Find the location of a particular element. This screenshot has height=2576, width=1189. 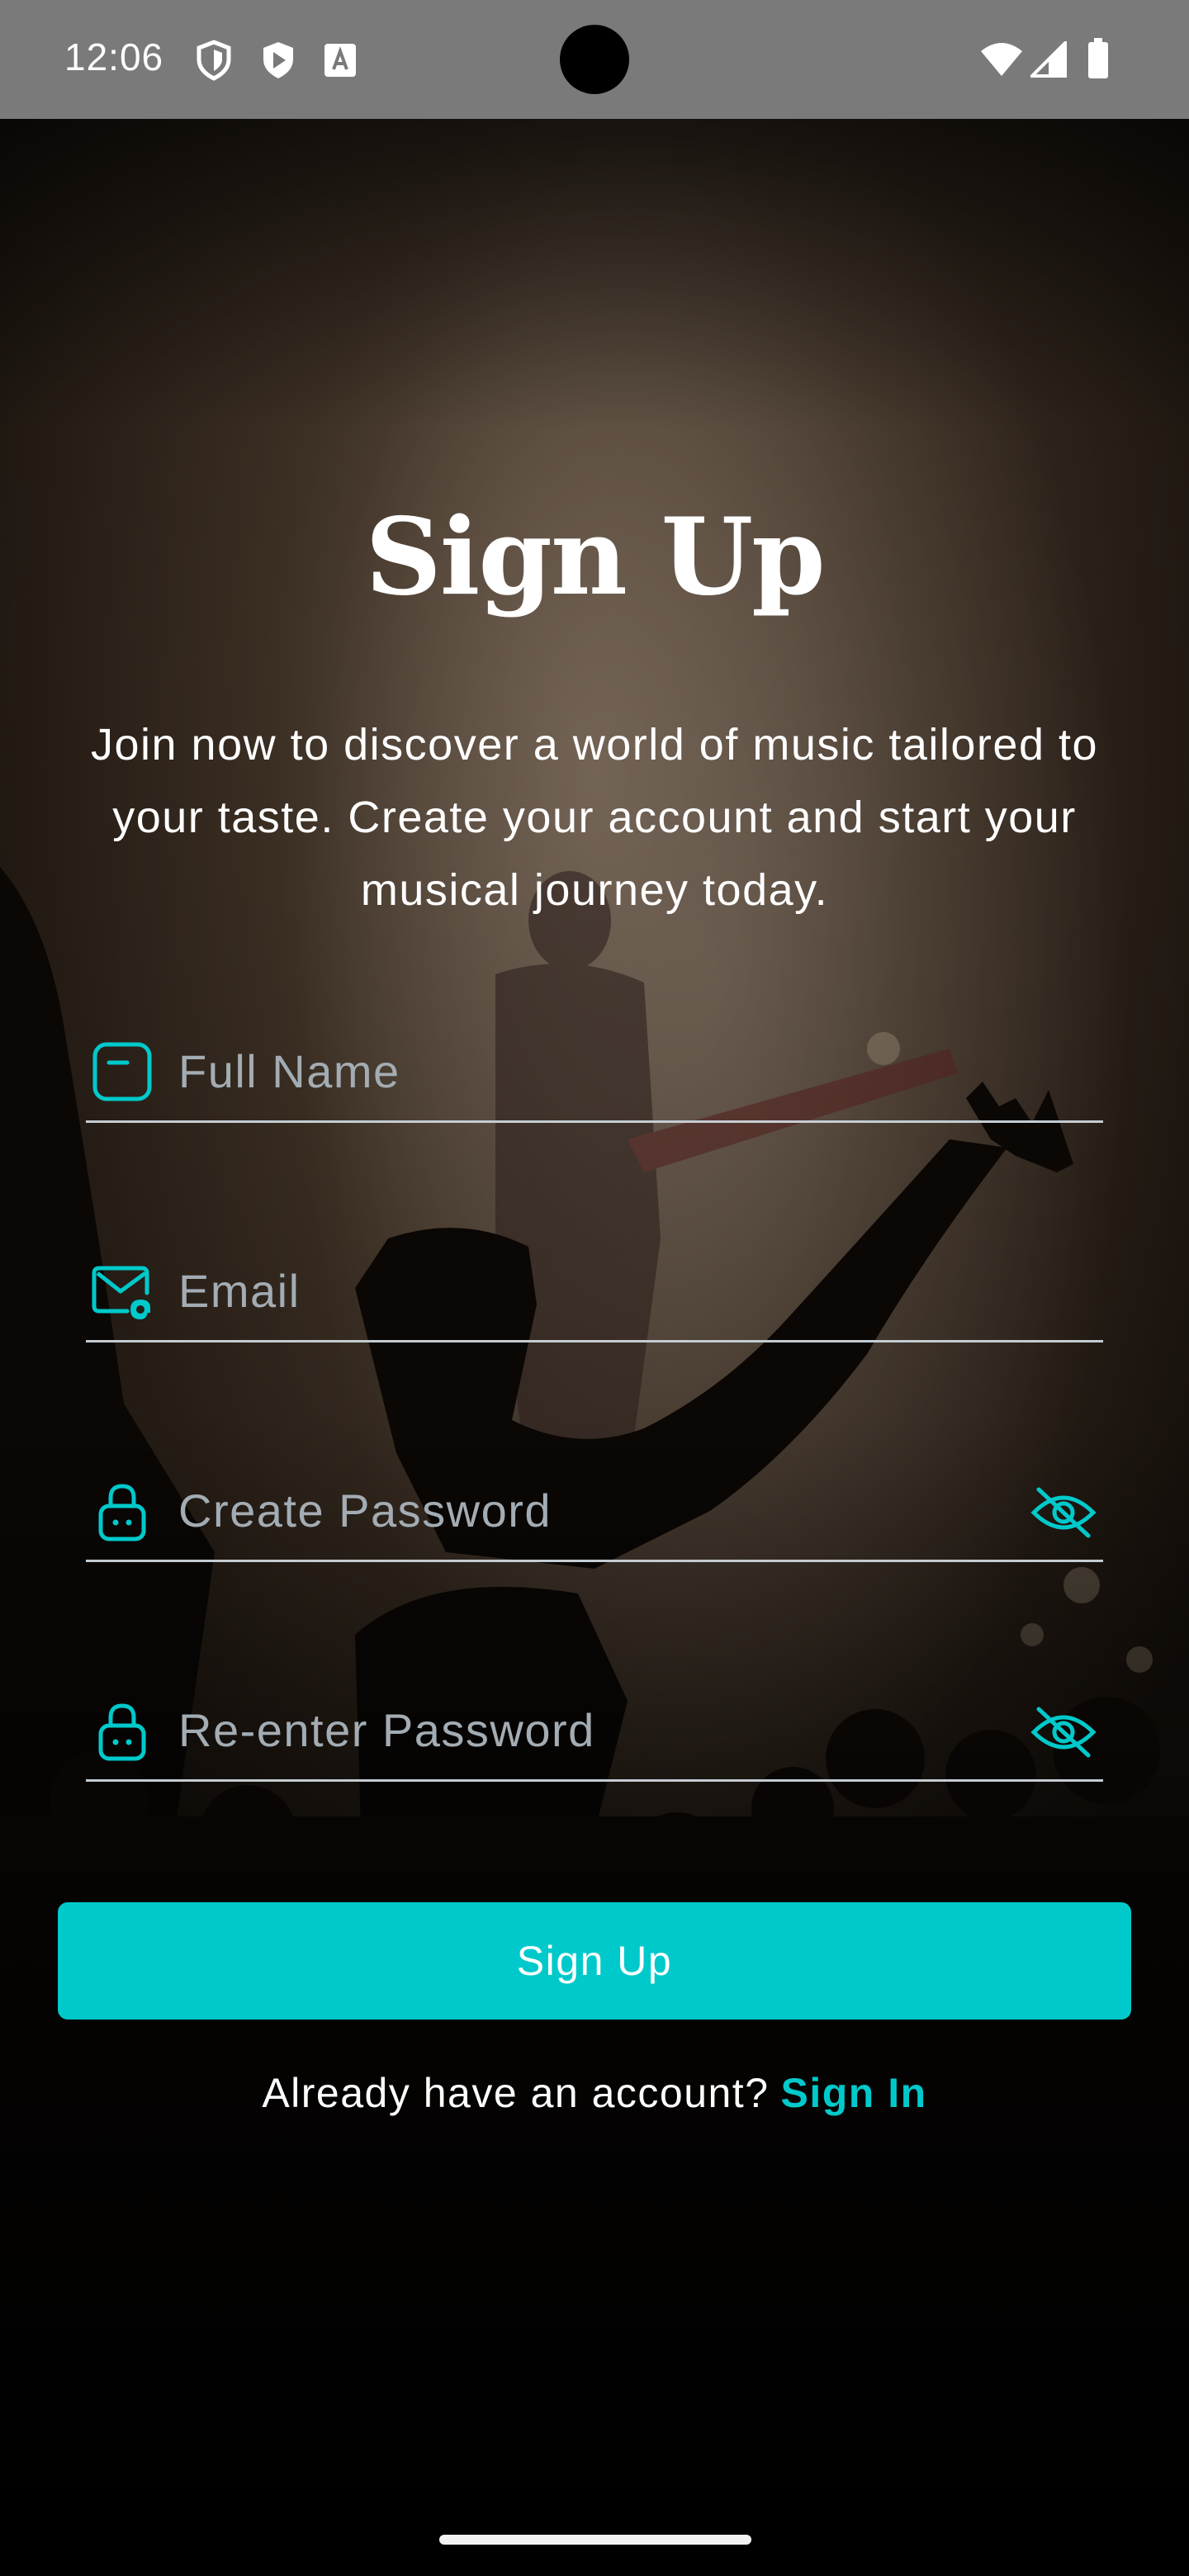

name-card-icon is located at coordinates (122, 1071).